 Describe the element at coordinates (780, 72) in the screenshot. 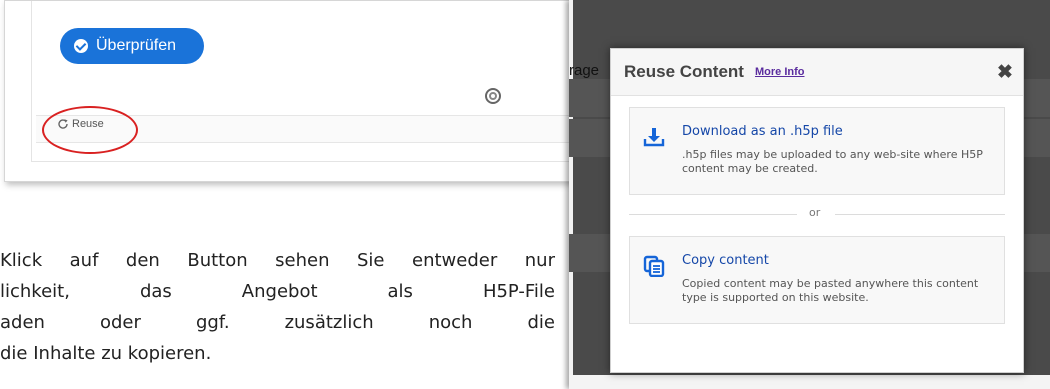

I see `more-info-link: More Info` at that location.